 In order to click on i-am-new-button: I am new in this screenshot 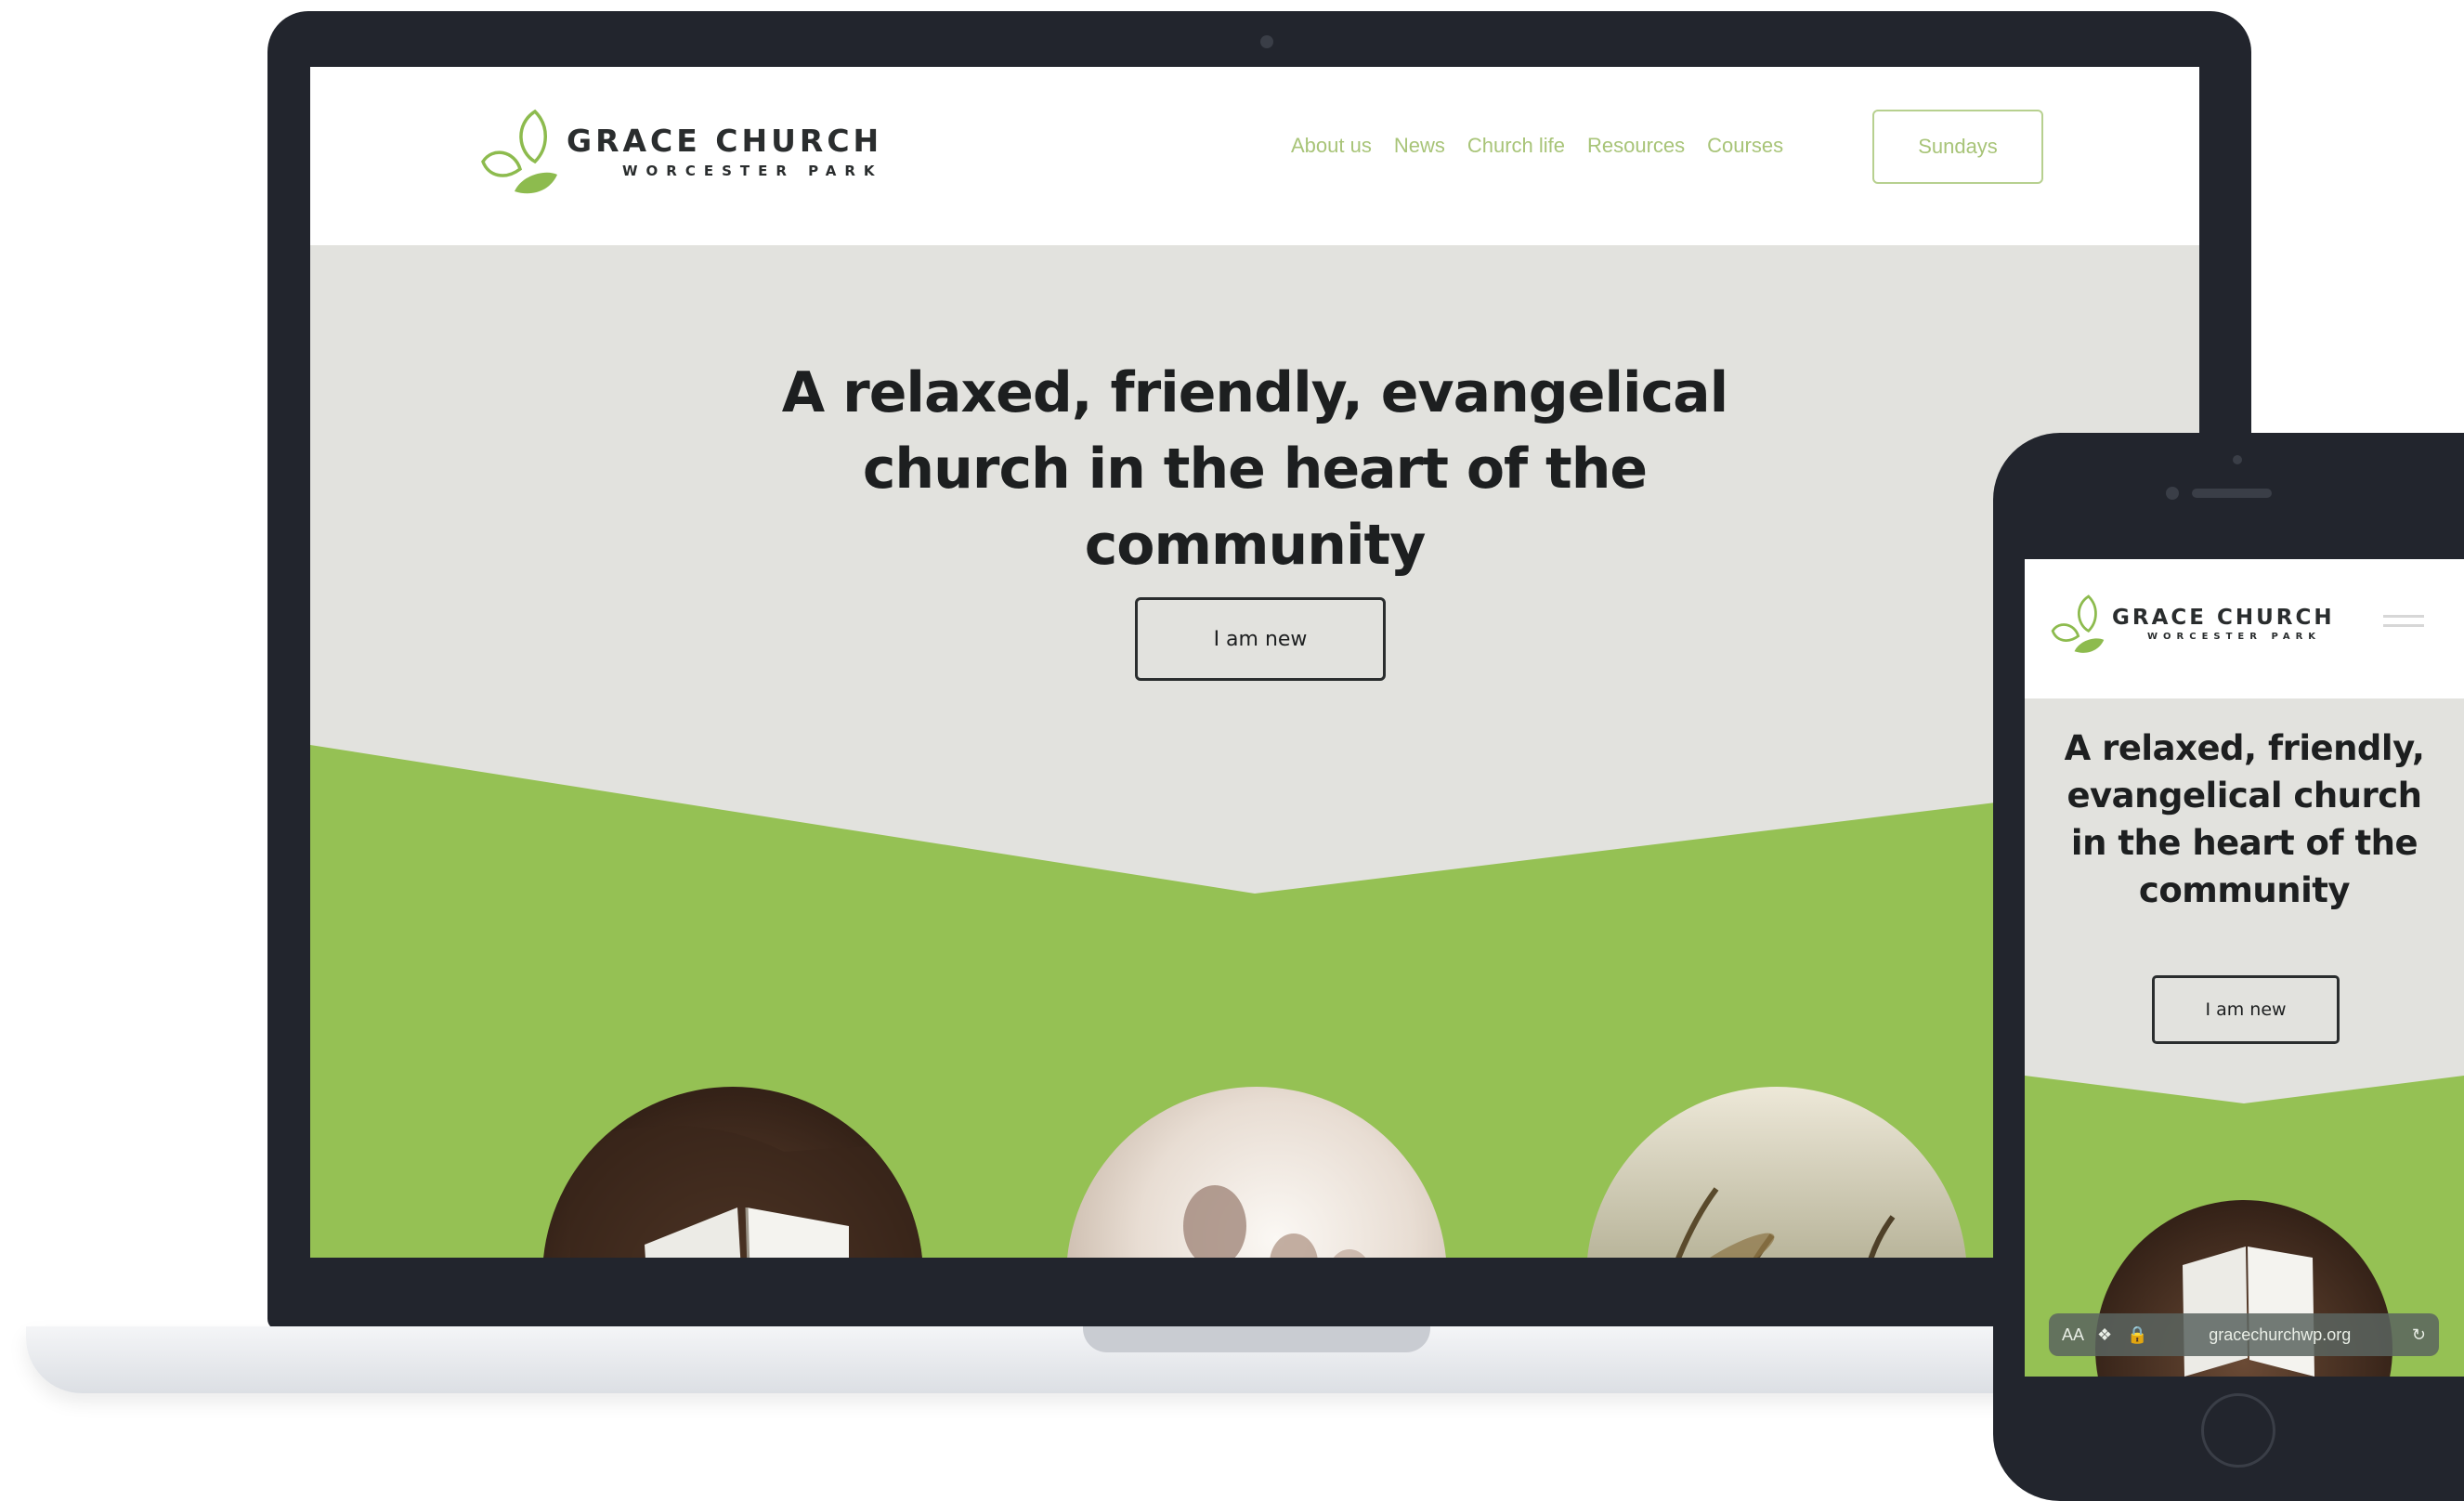, I will do `click(1260, 639)`.